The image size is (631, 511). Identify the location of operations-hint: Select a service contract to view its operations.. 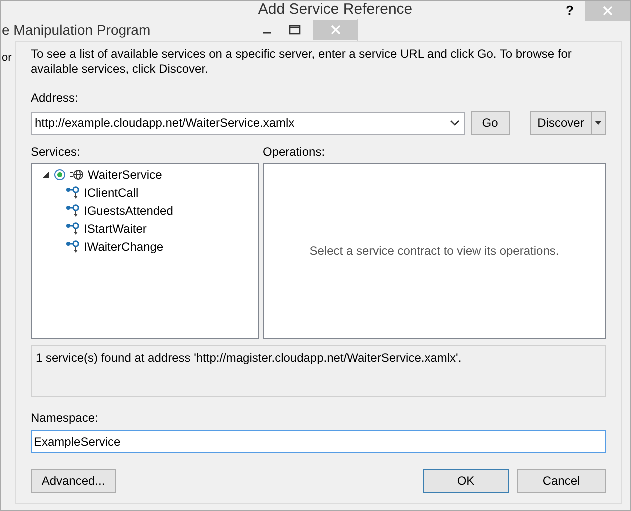
(435, 251).